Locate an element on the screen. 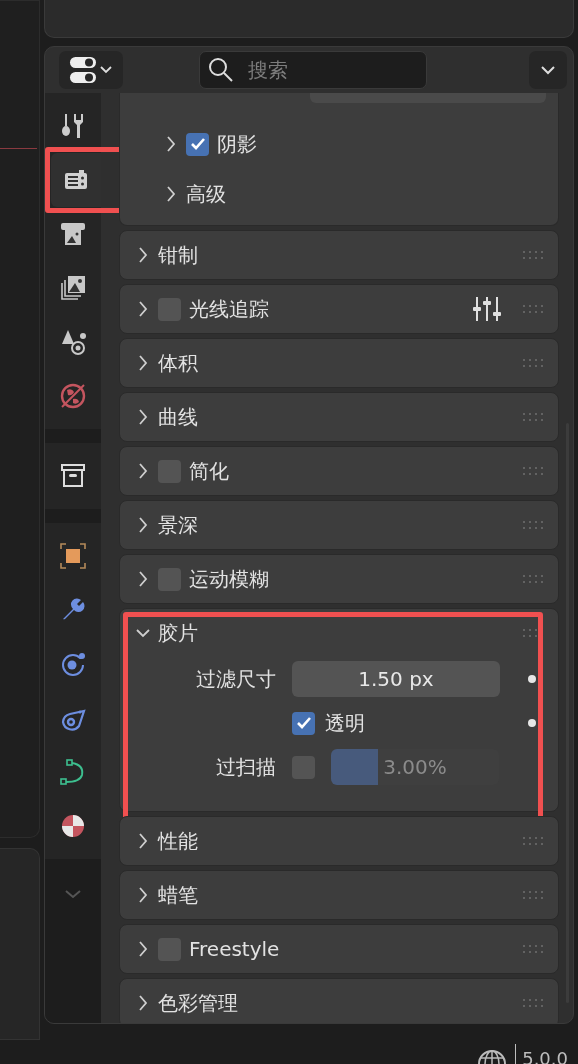 The height and width of the screenshot is (1064, 578). editor-type-button is located at coordinates (91, 70).